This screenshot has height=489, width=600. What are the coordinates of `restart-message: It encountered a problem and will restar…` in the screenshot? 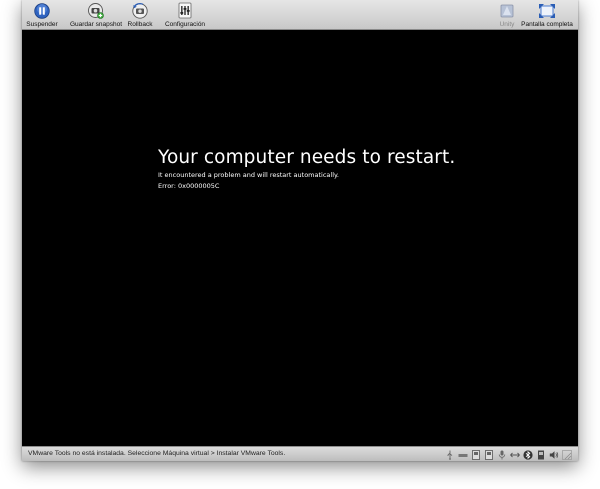 It's located at (249, 175).